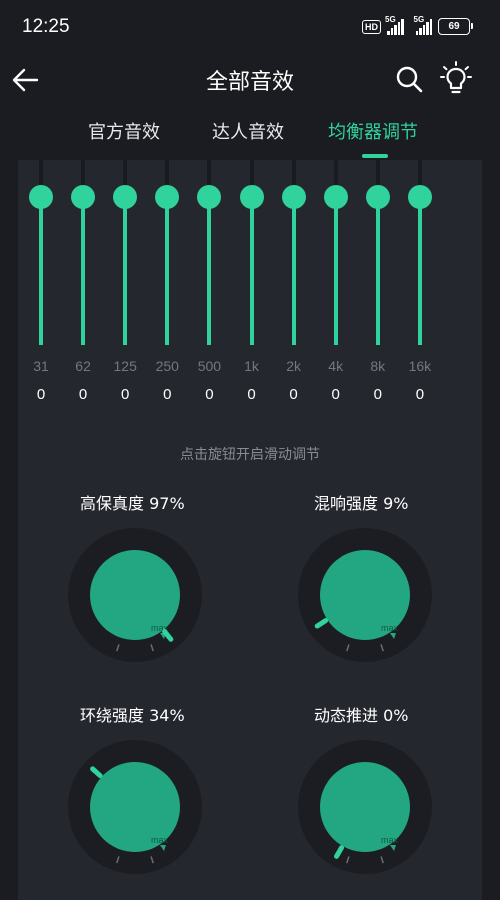  Describe the element at coordinates (336, 366) in the screenshot. I see `eq-freq-label: 4k` at that location.